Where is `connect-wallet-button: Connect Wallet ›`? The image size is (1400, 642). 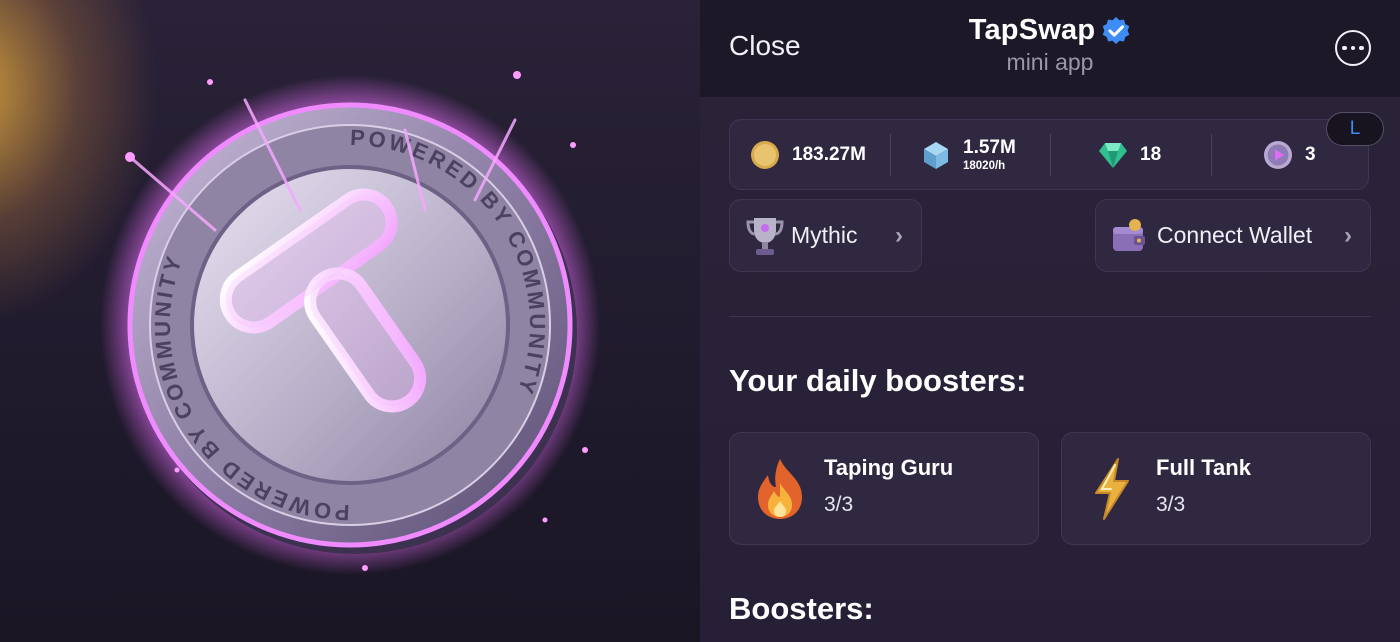 connect-wallet-button: Connect Wallet › is located at coordinates (1233, 235).